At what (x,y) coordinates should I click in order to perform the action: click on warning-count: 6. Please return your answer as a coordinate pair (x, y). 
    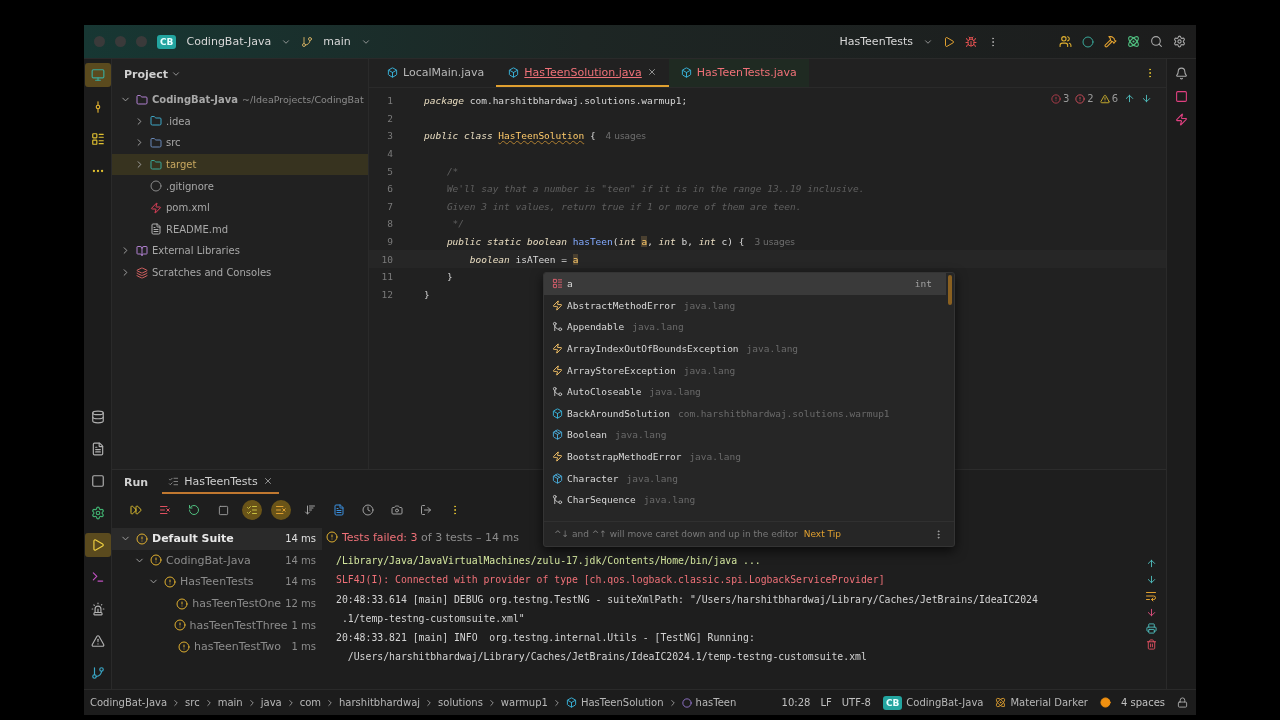
    Looking at the image, I should click on (1108, 98).